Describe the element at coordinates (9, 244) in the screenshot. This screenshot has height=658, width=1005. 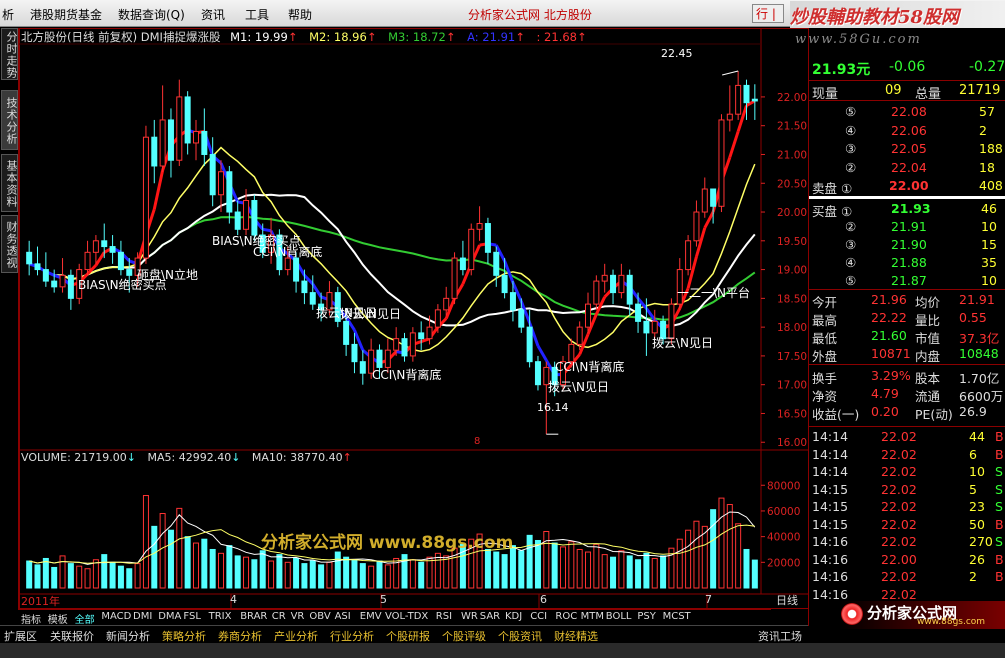
I see `tab-financial: 财务透视` at that location.